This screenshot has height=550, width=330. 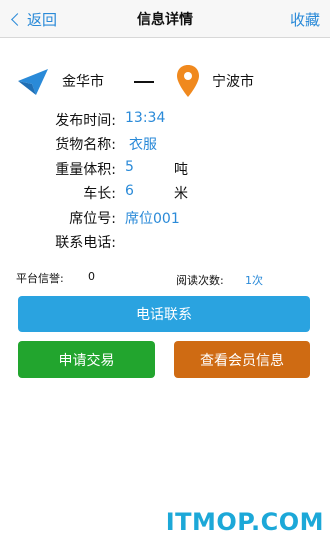 What do you see at coordinates (244, 522) in the screenshot?
I see `watermark: ITMOP.COM` at bounding box center [244, 522].